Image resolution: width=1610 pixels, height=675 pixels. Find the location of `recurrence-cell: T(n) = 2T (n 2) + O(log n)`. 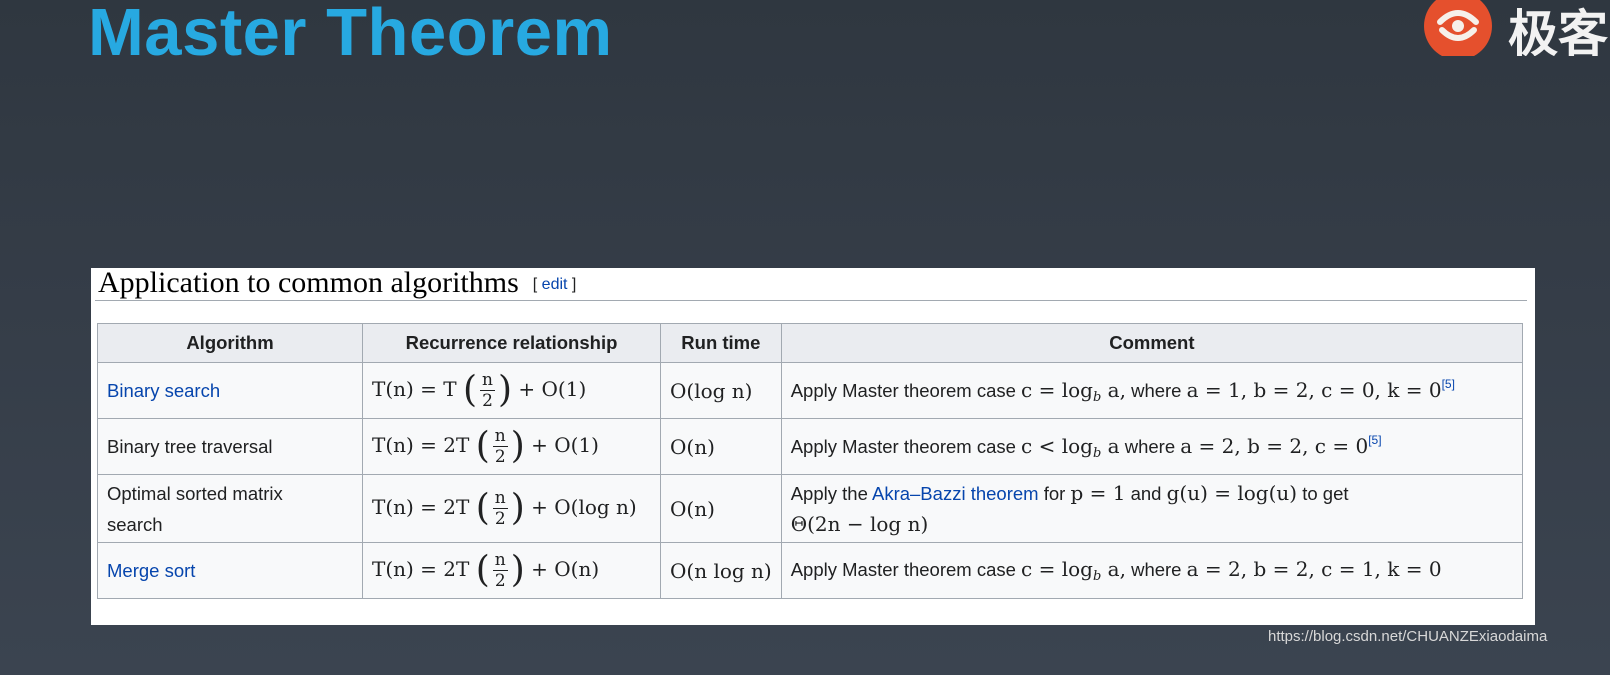

recurrence-cell: T(n) = 2T (n 2) + O(log n) is located at coordinates (511, 508).